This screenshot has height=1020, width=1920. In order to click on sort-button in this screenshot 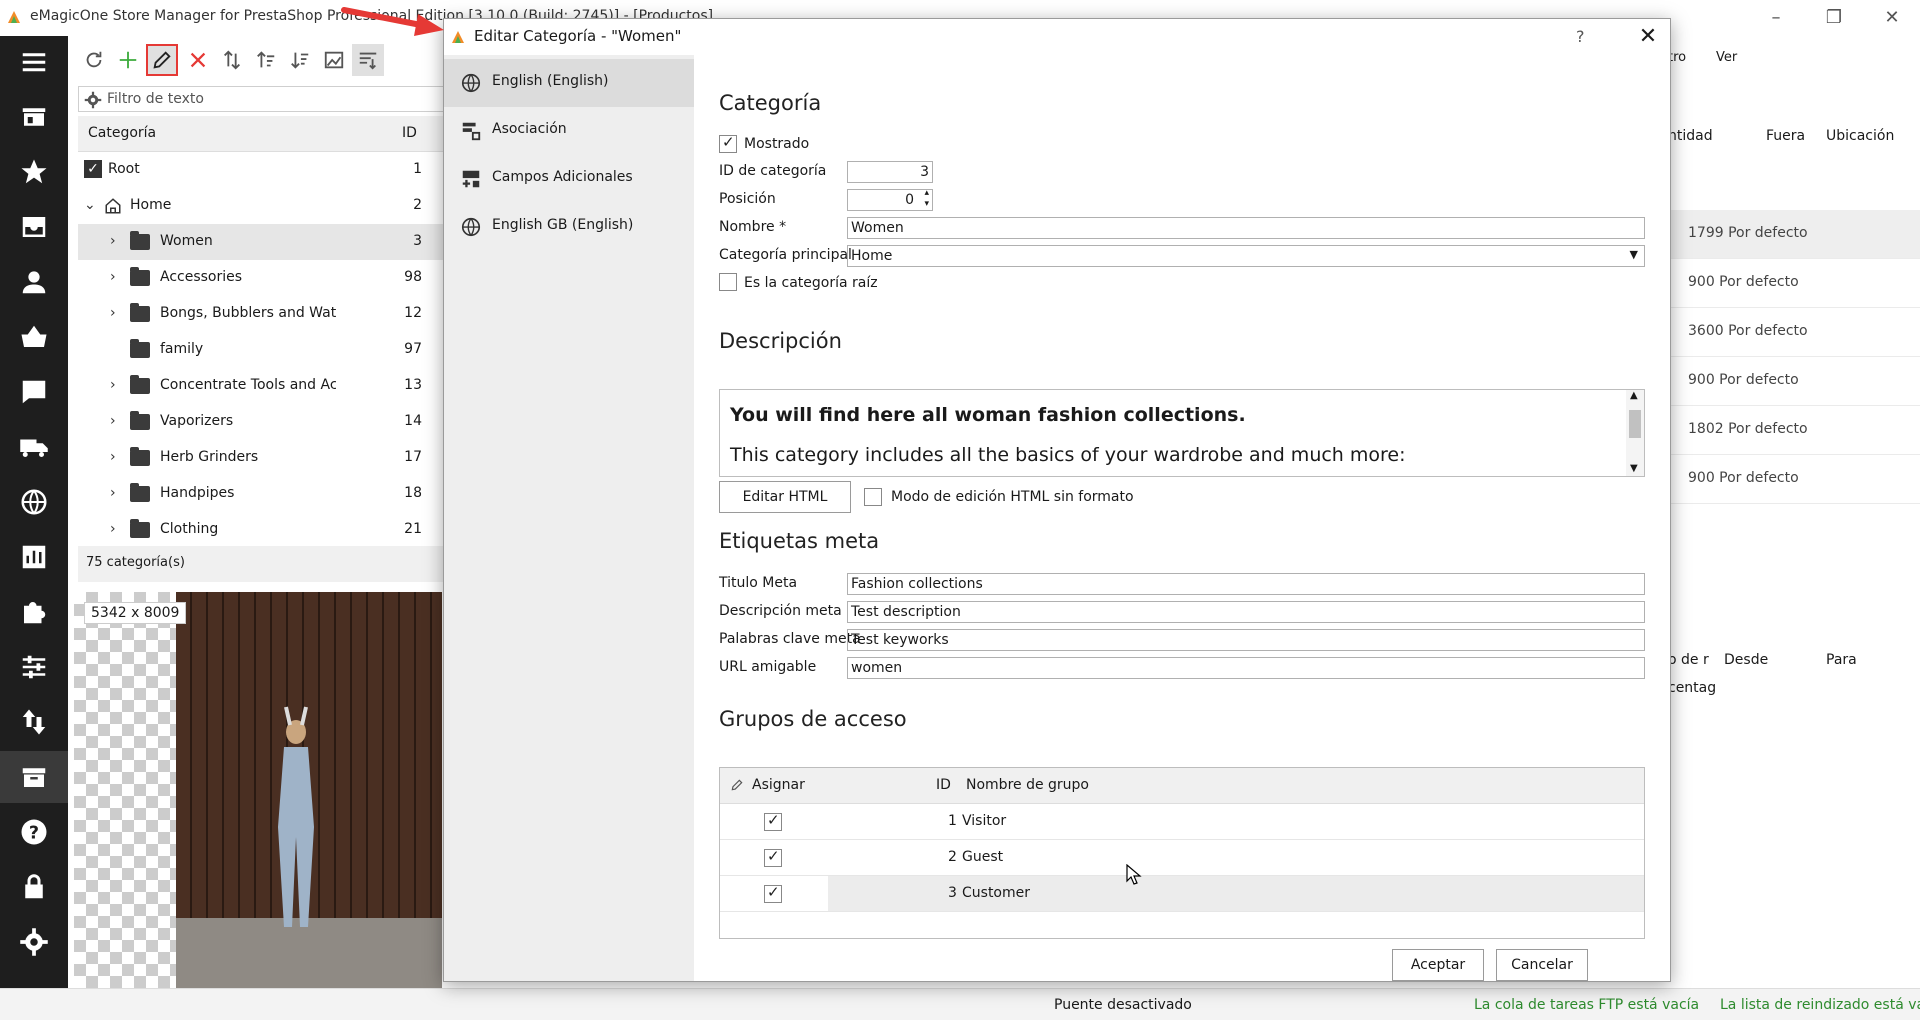, I will do `click(232, 60)`.